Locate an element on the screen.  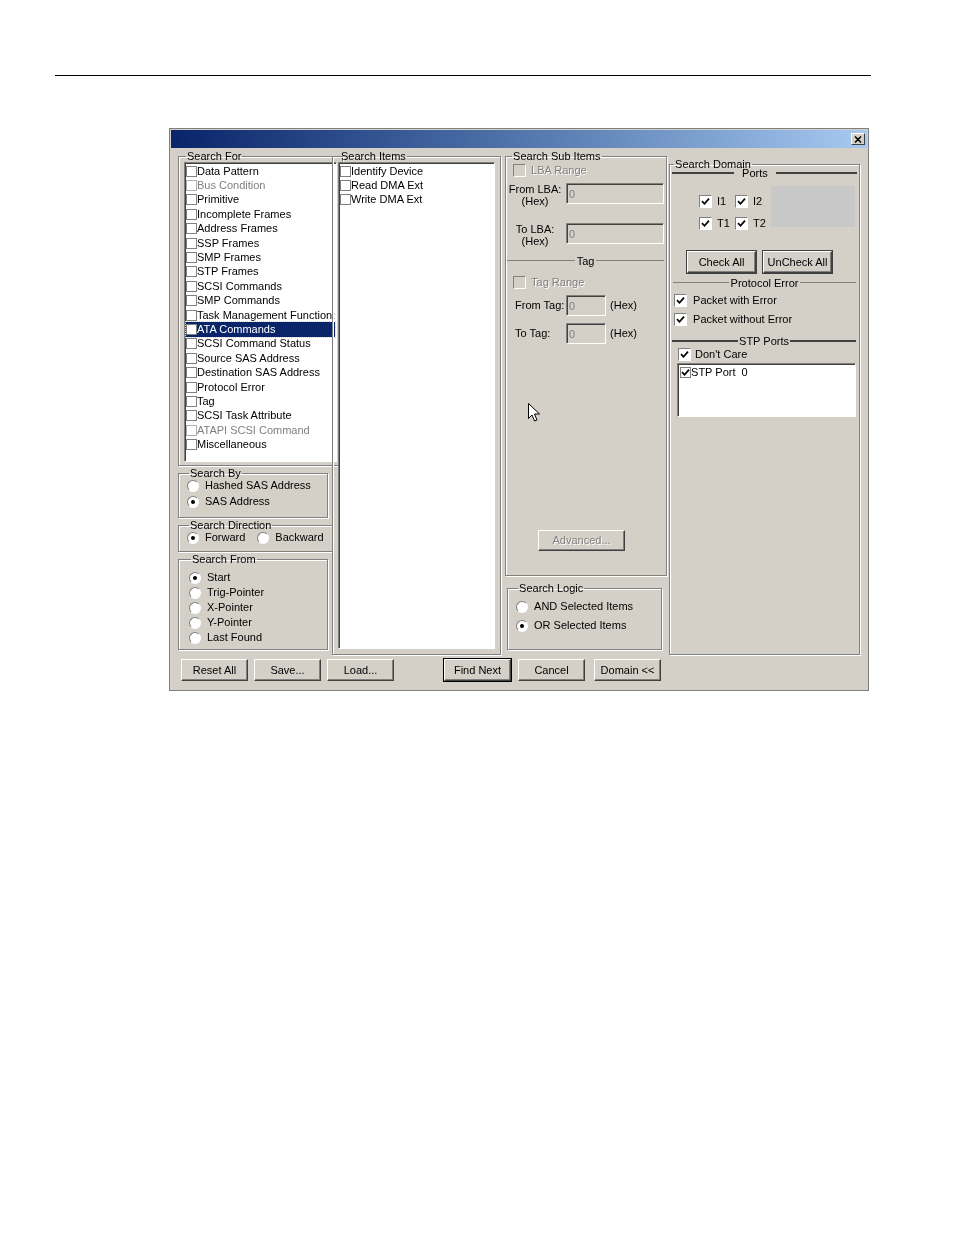
item-label: Data Pattern is located at coordinates (228, 171).